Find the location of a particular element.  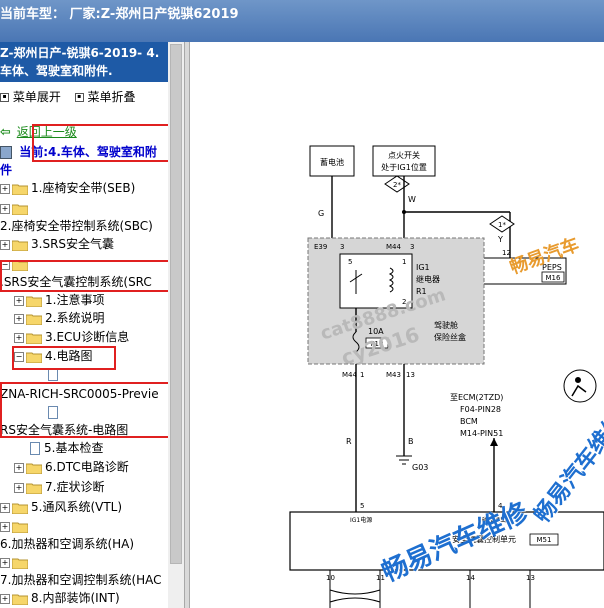

tree-item-label: 3.ECU诊断信息 is located at coordinates (87, 337).